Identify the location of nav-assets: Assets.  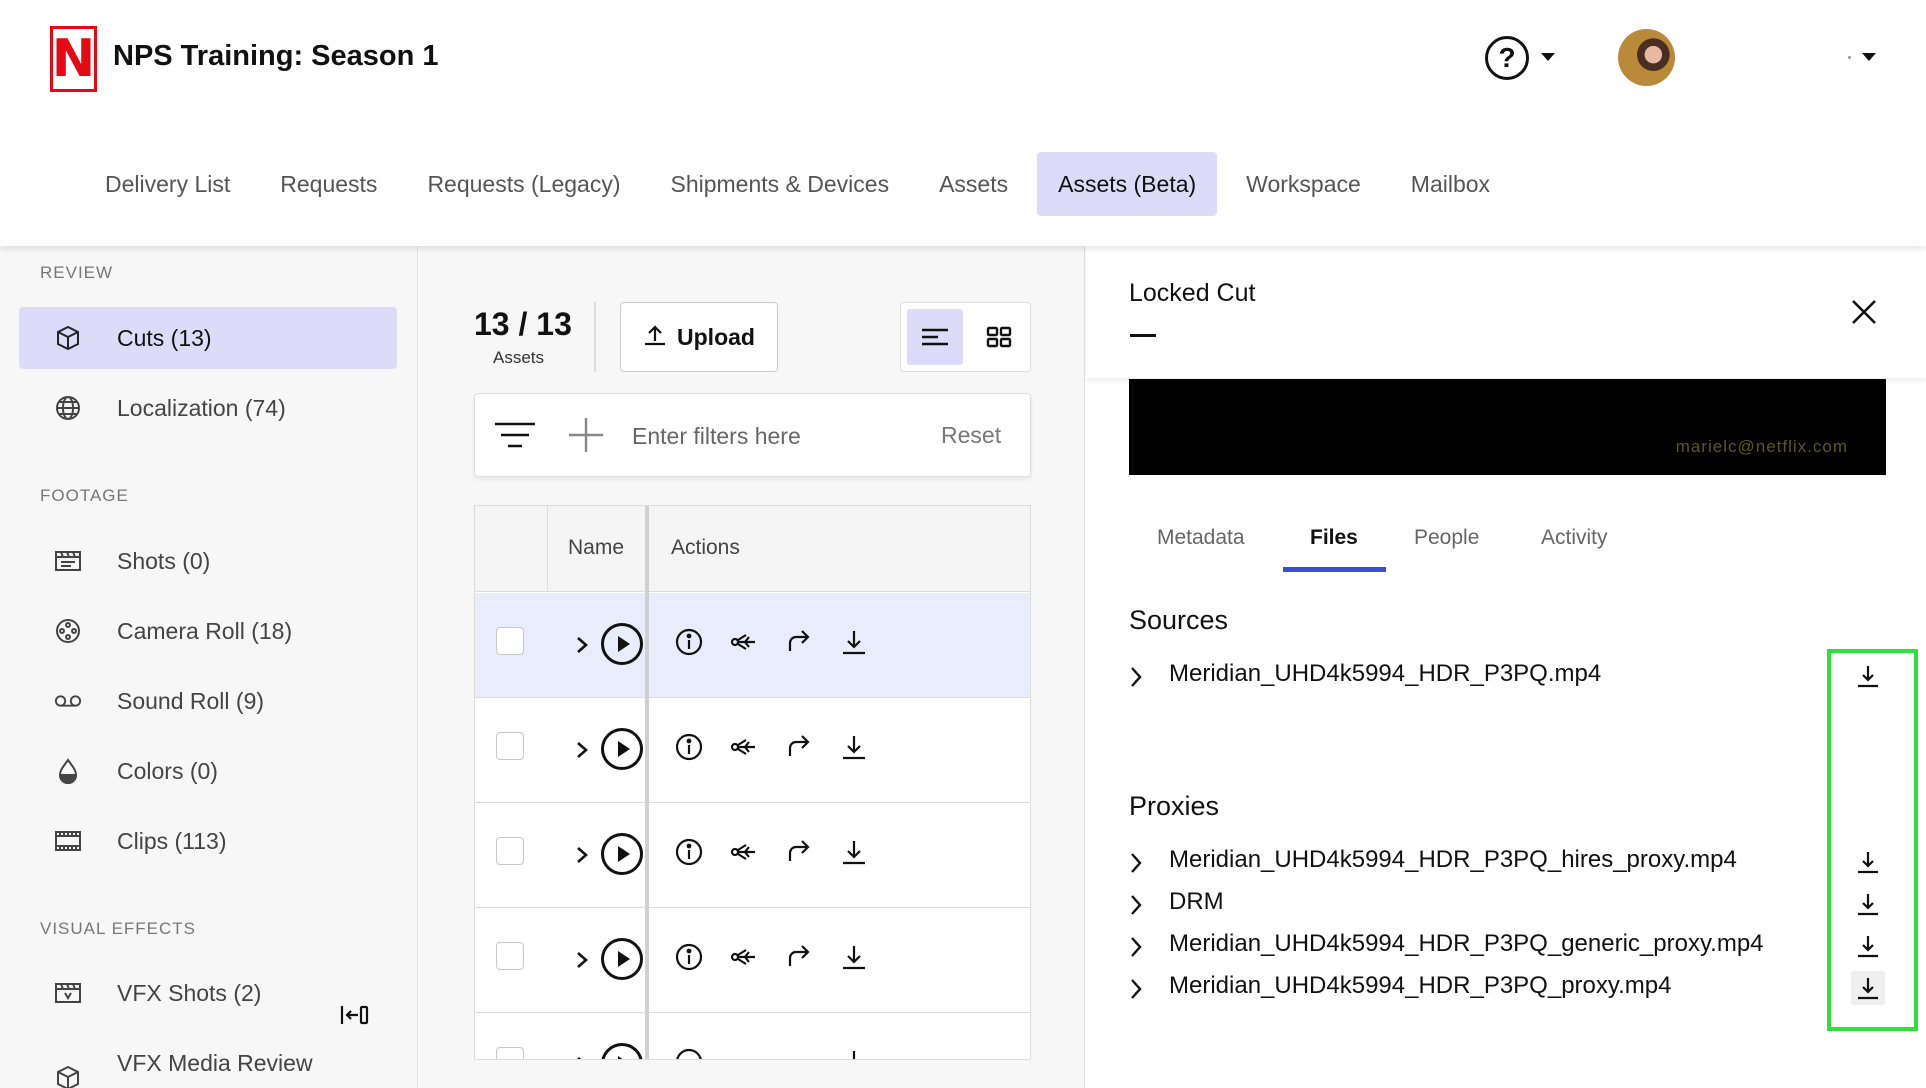
(973, 184).